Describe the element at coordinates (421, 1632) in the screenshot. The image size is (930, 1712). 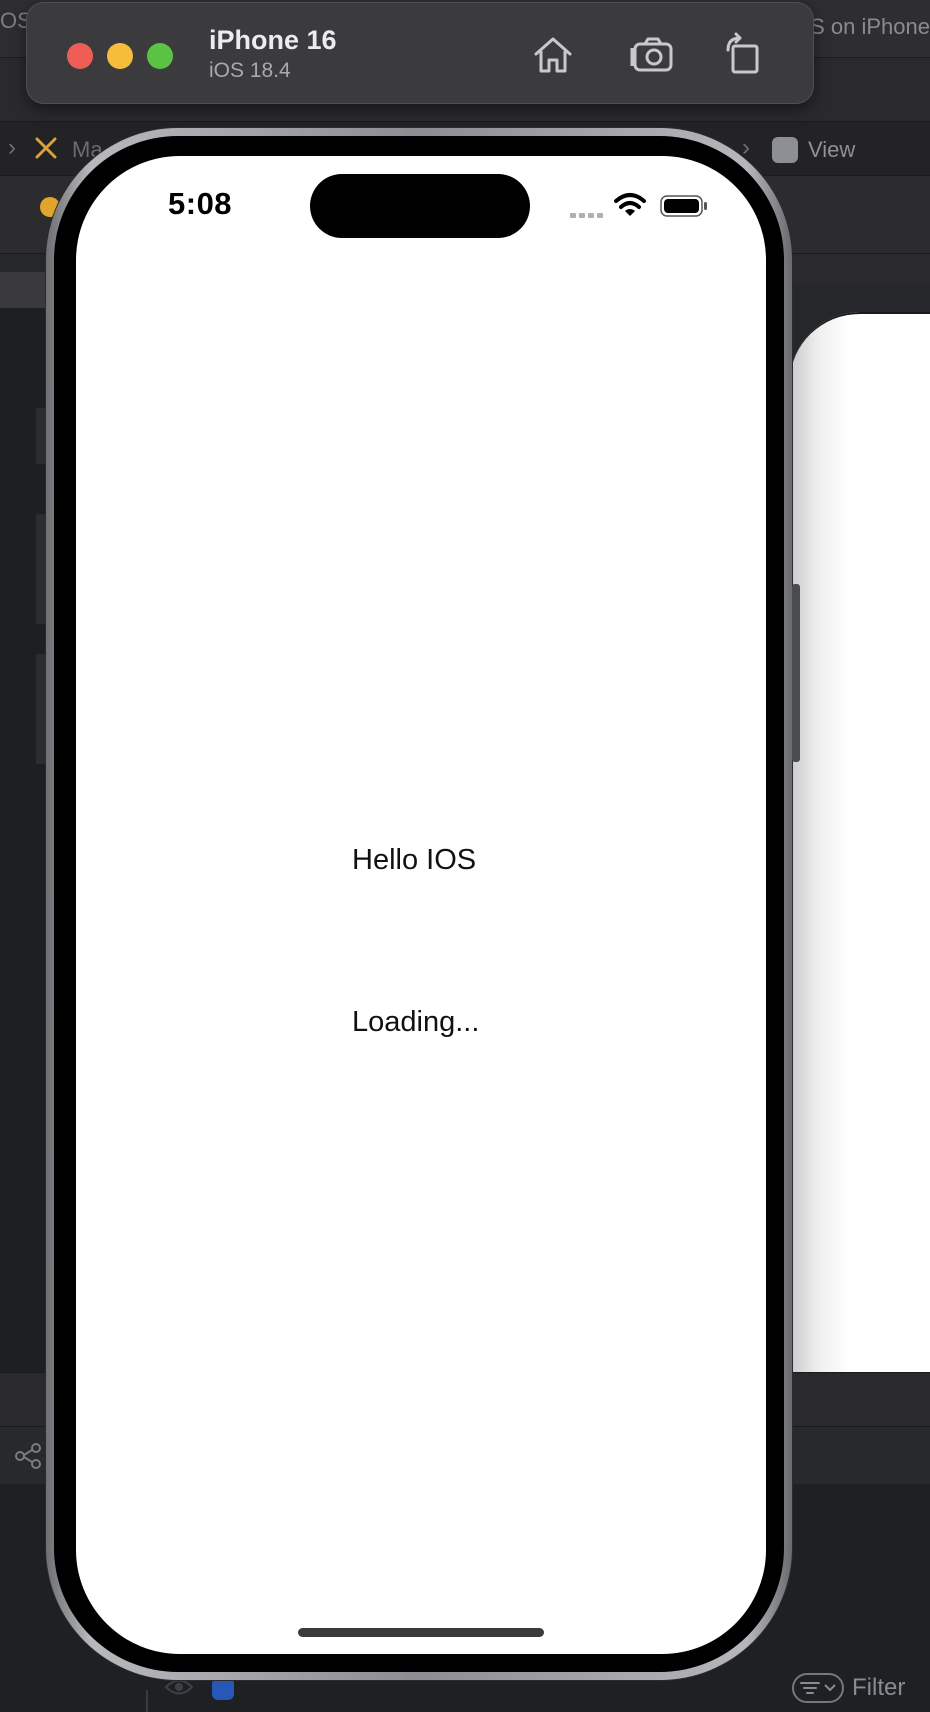
I see `home-indicator` at that location.